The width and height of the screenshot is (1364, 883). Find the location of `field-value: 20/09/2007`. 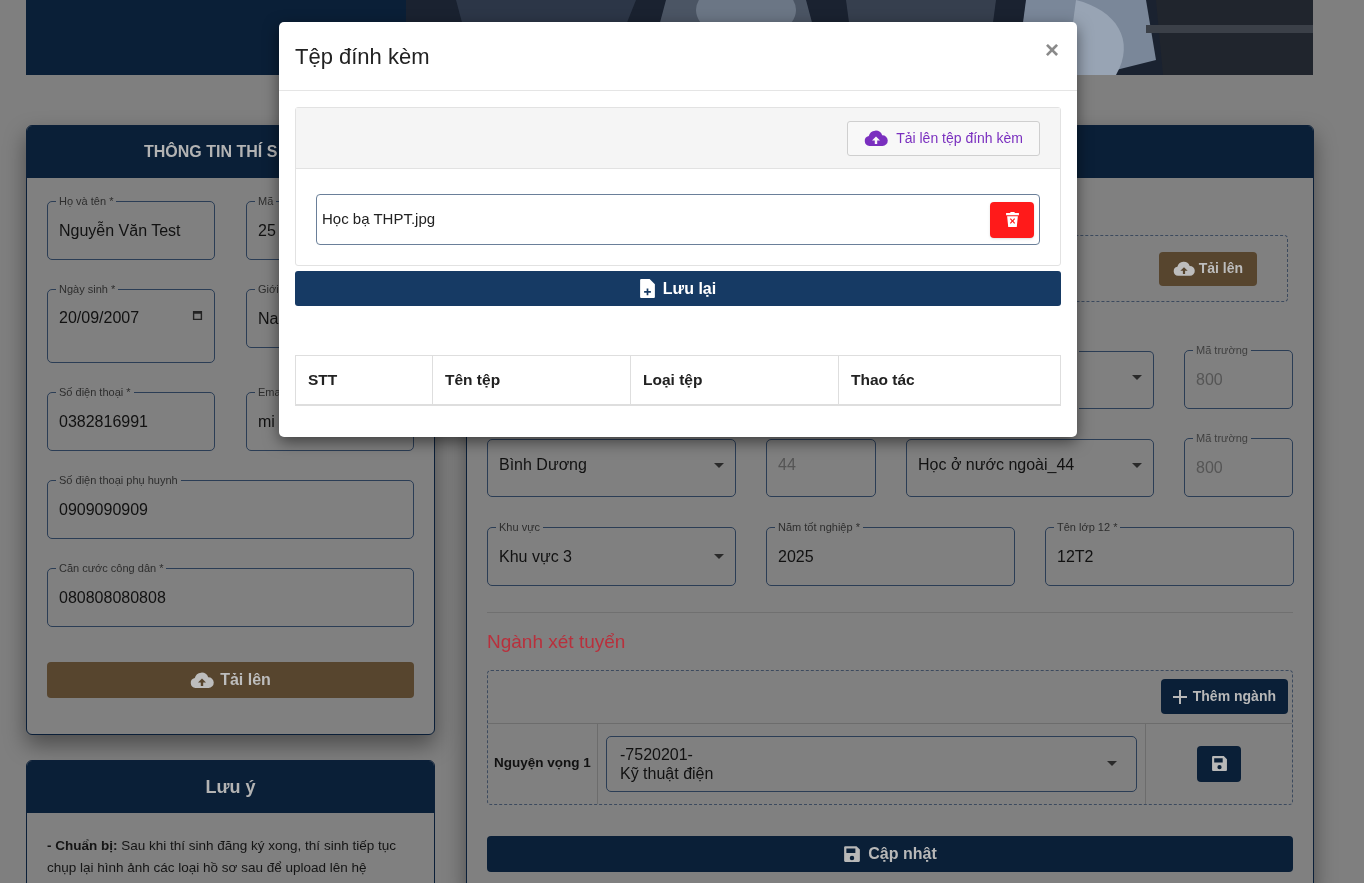

field-value: 20/09/2007 is located at coordinates (99, 318).